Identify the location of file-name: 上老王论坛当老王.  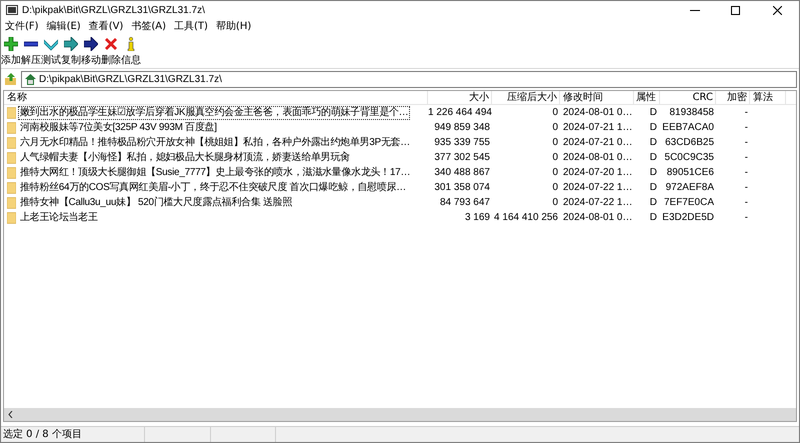
(59, 218).